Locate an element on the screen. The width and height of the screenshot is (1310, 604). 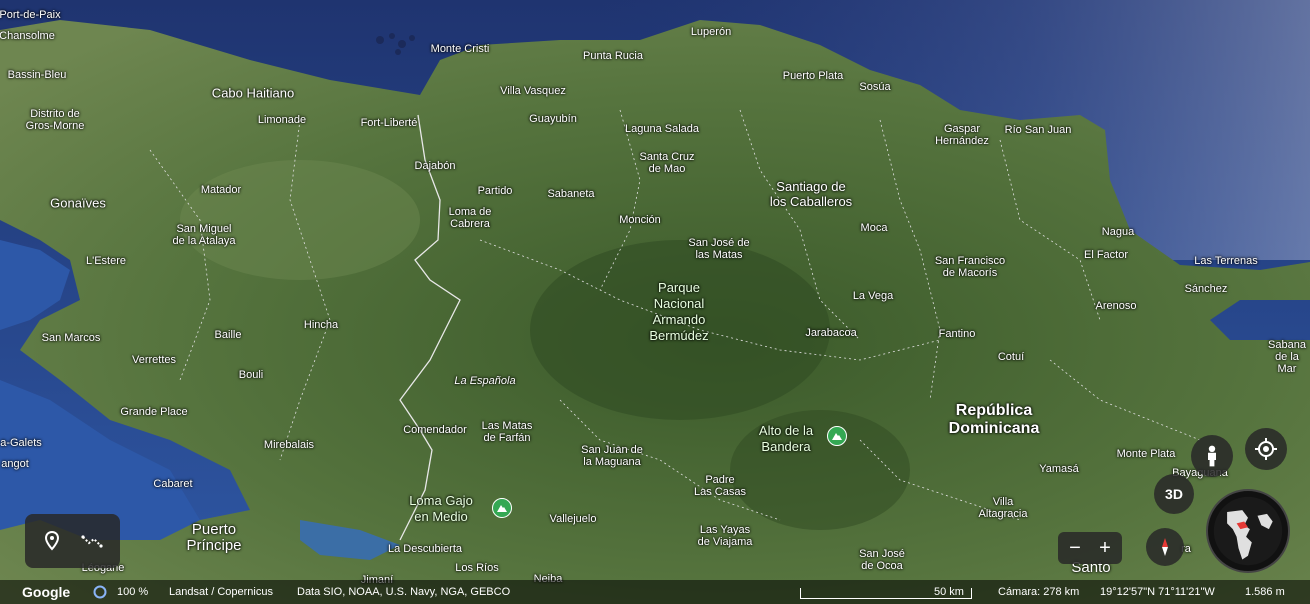
globe-icon is located at coordinates (1248, 531).